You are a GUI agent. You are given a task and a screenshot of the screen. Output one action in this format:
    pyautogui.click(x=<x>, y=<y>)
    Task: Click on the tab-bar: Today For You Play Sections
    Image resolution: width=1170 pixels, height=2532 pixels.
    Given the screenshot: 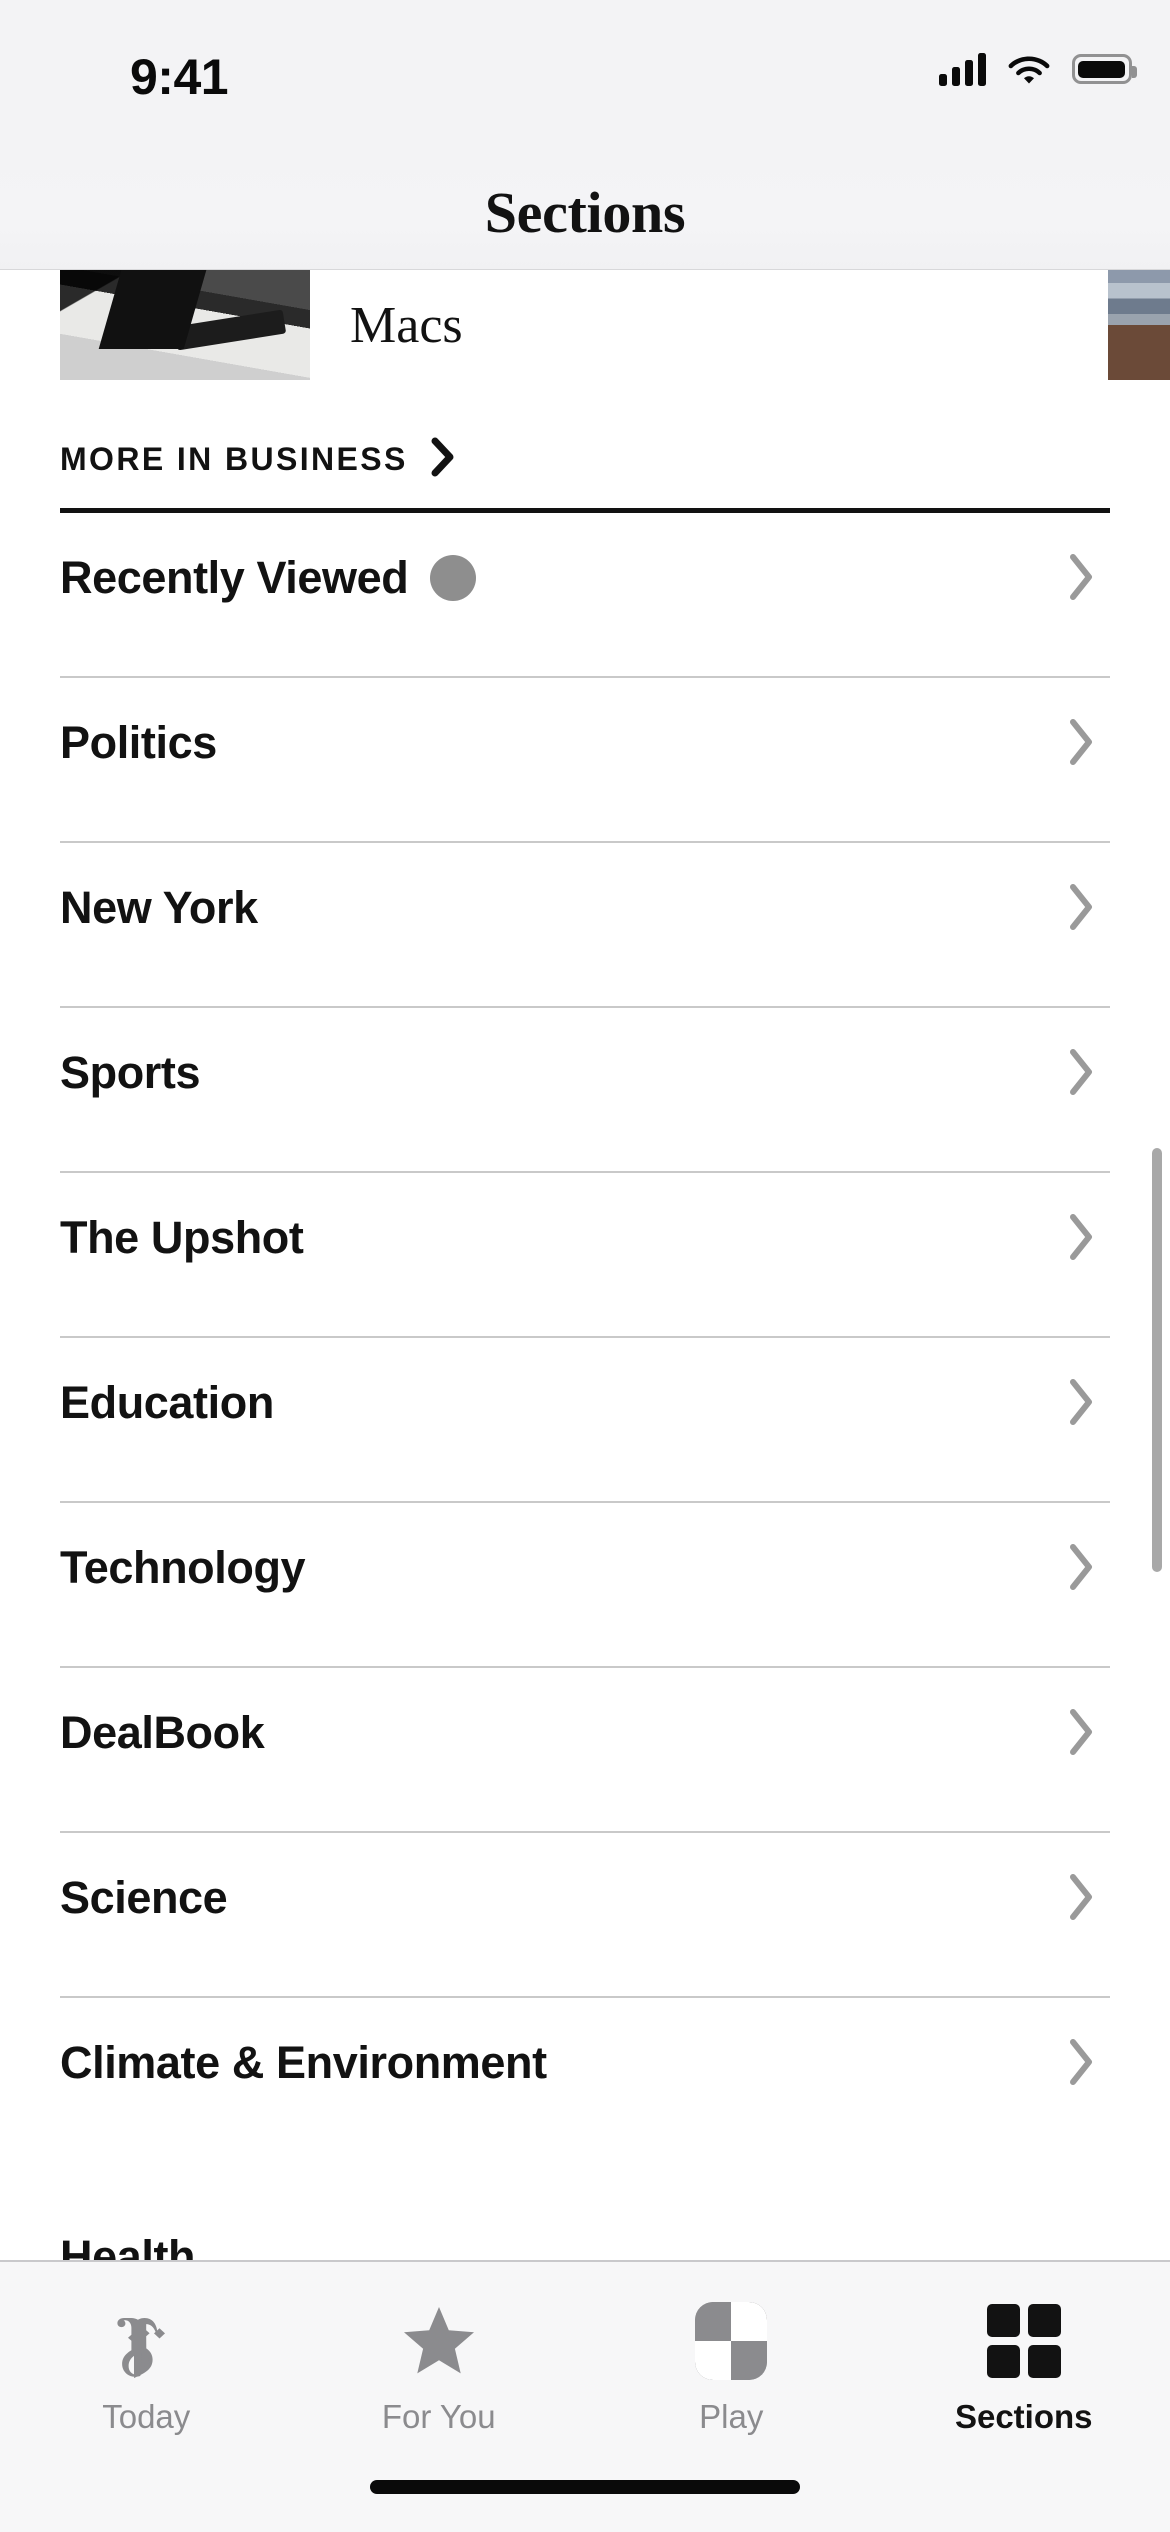 What is the action you would take?
    pyautogui.click(x=585, y=2396)
    